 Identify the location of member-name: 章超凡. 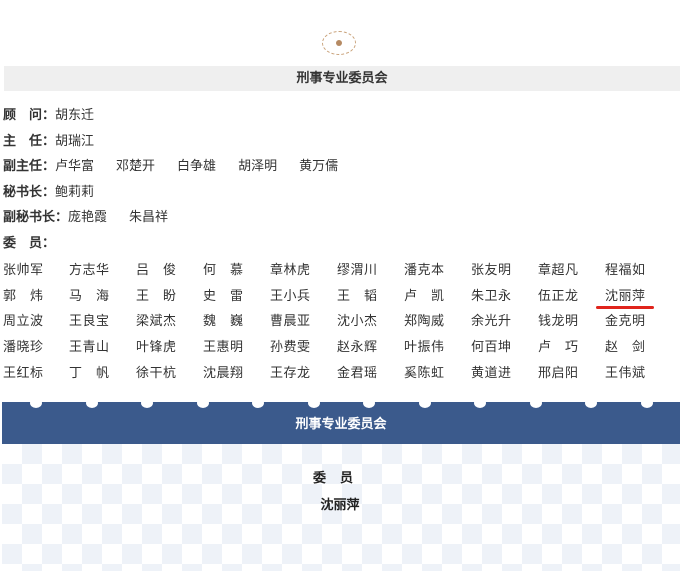
(558, 270).